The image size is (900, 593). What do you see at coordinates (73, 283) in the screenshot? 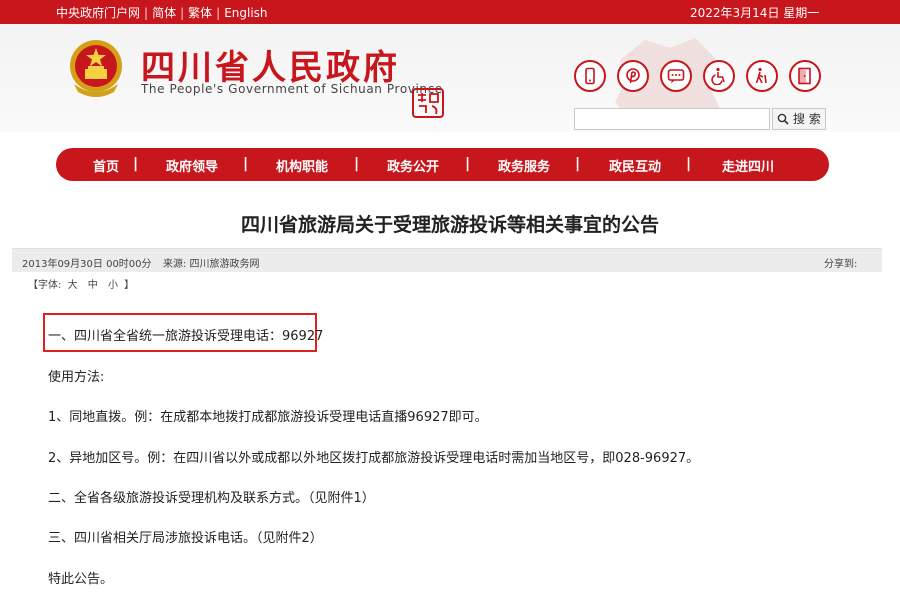
I see `font-size-large: 大` at bounding box center [73, 283].